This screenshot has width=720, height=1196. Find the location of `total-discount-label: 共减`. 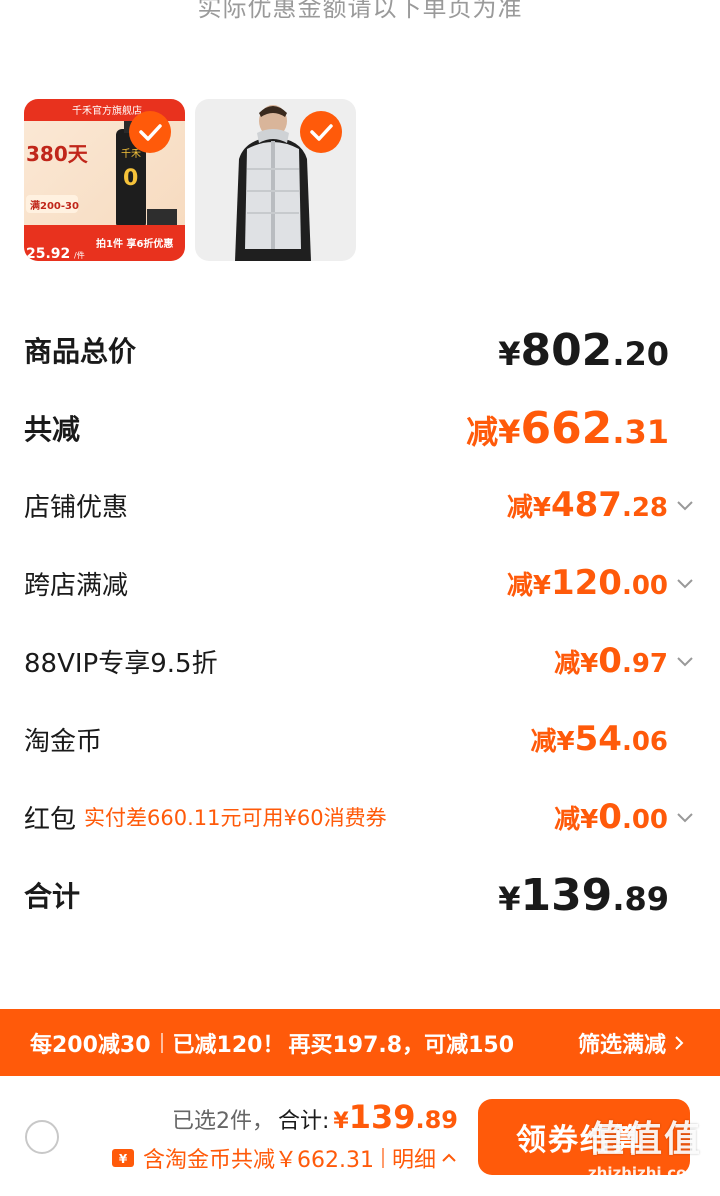

total-discount-label: 共减 is located at coordinates (52, 429).